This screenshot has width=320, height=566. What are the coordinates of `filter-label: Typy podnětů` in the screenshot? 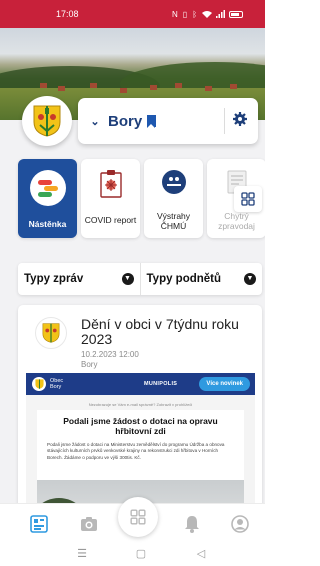 It's located at (184, 279).